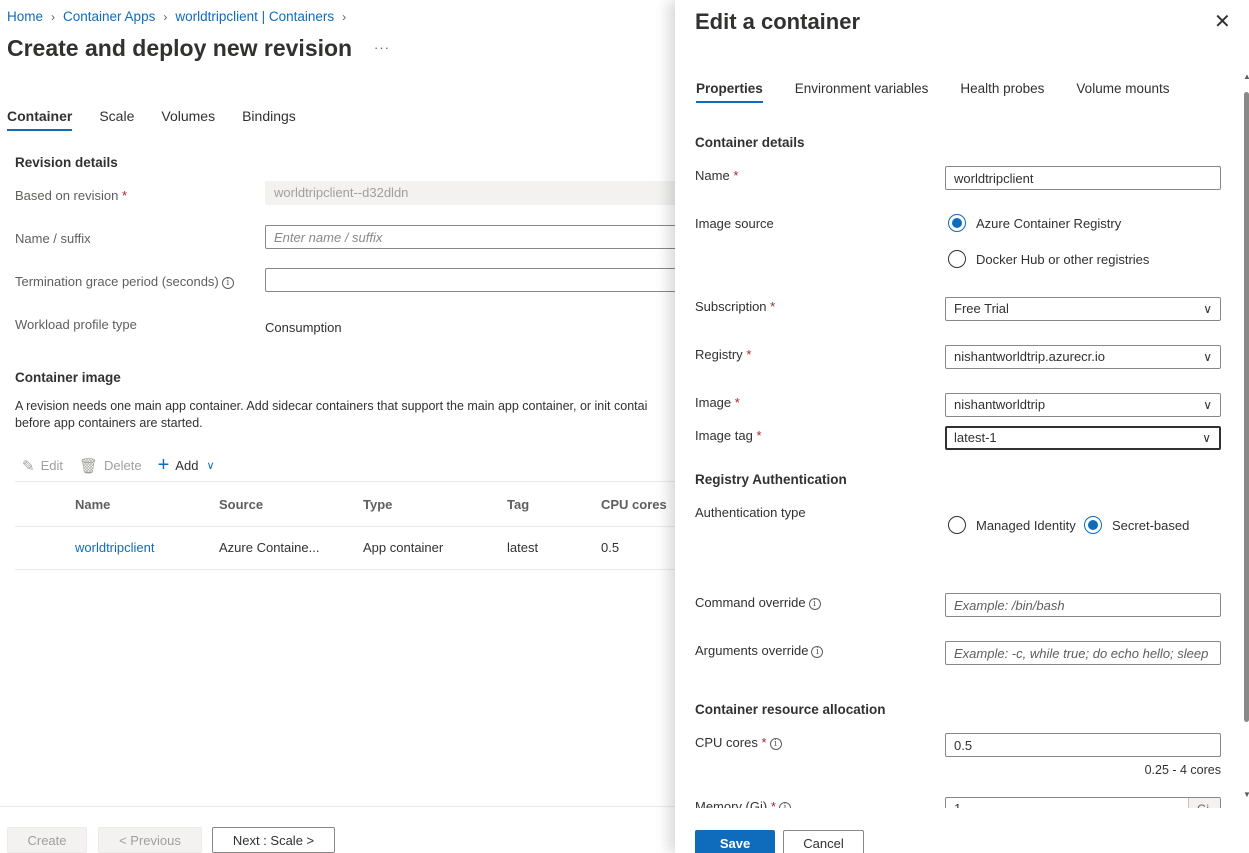  I want to click on name-suffix-label: Name / suffix, so click(53, 238).